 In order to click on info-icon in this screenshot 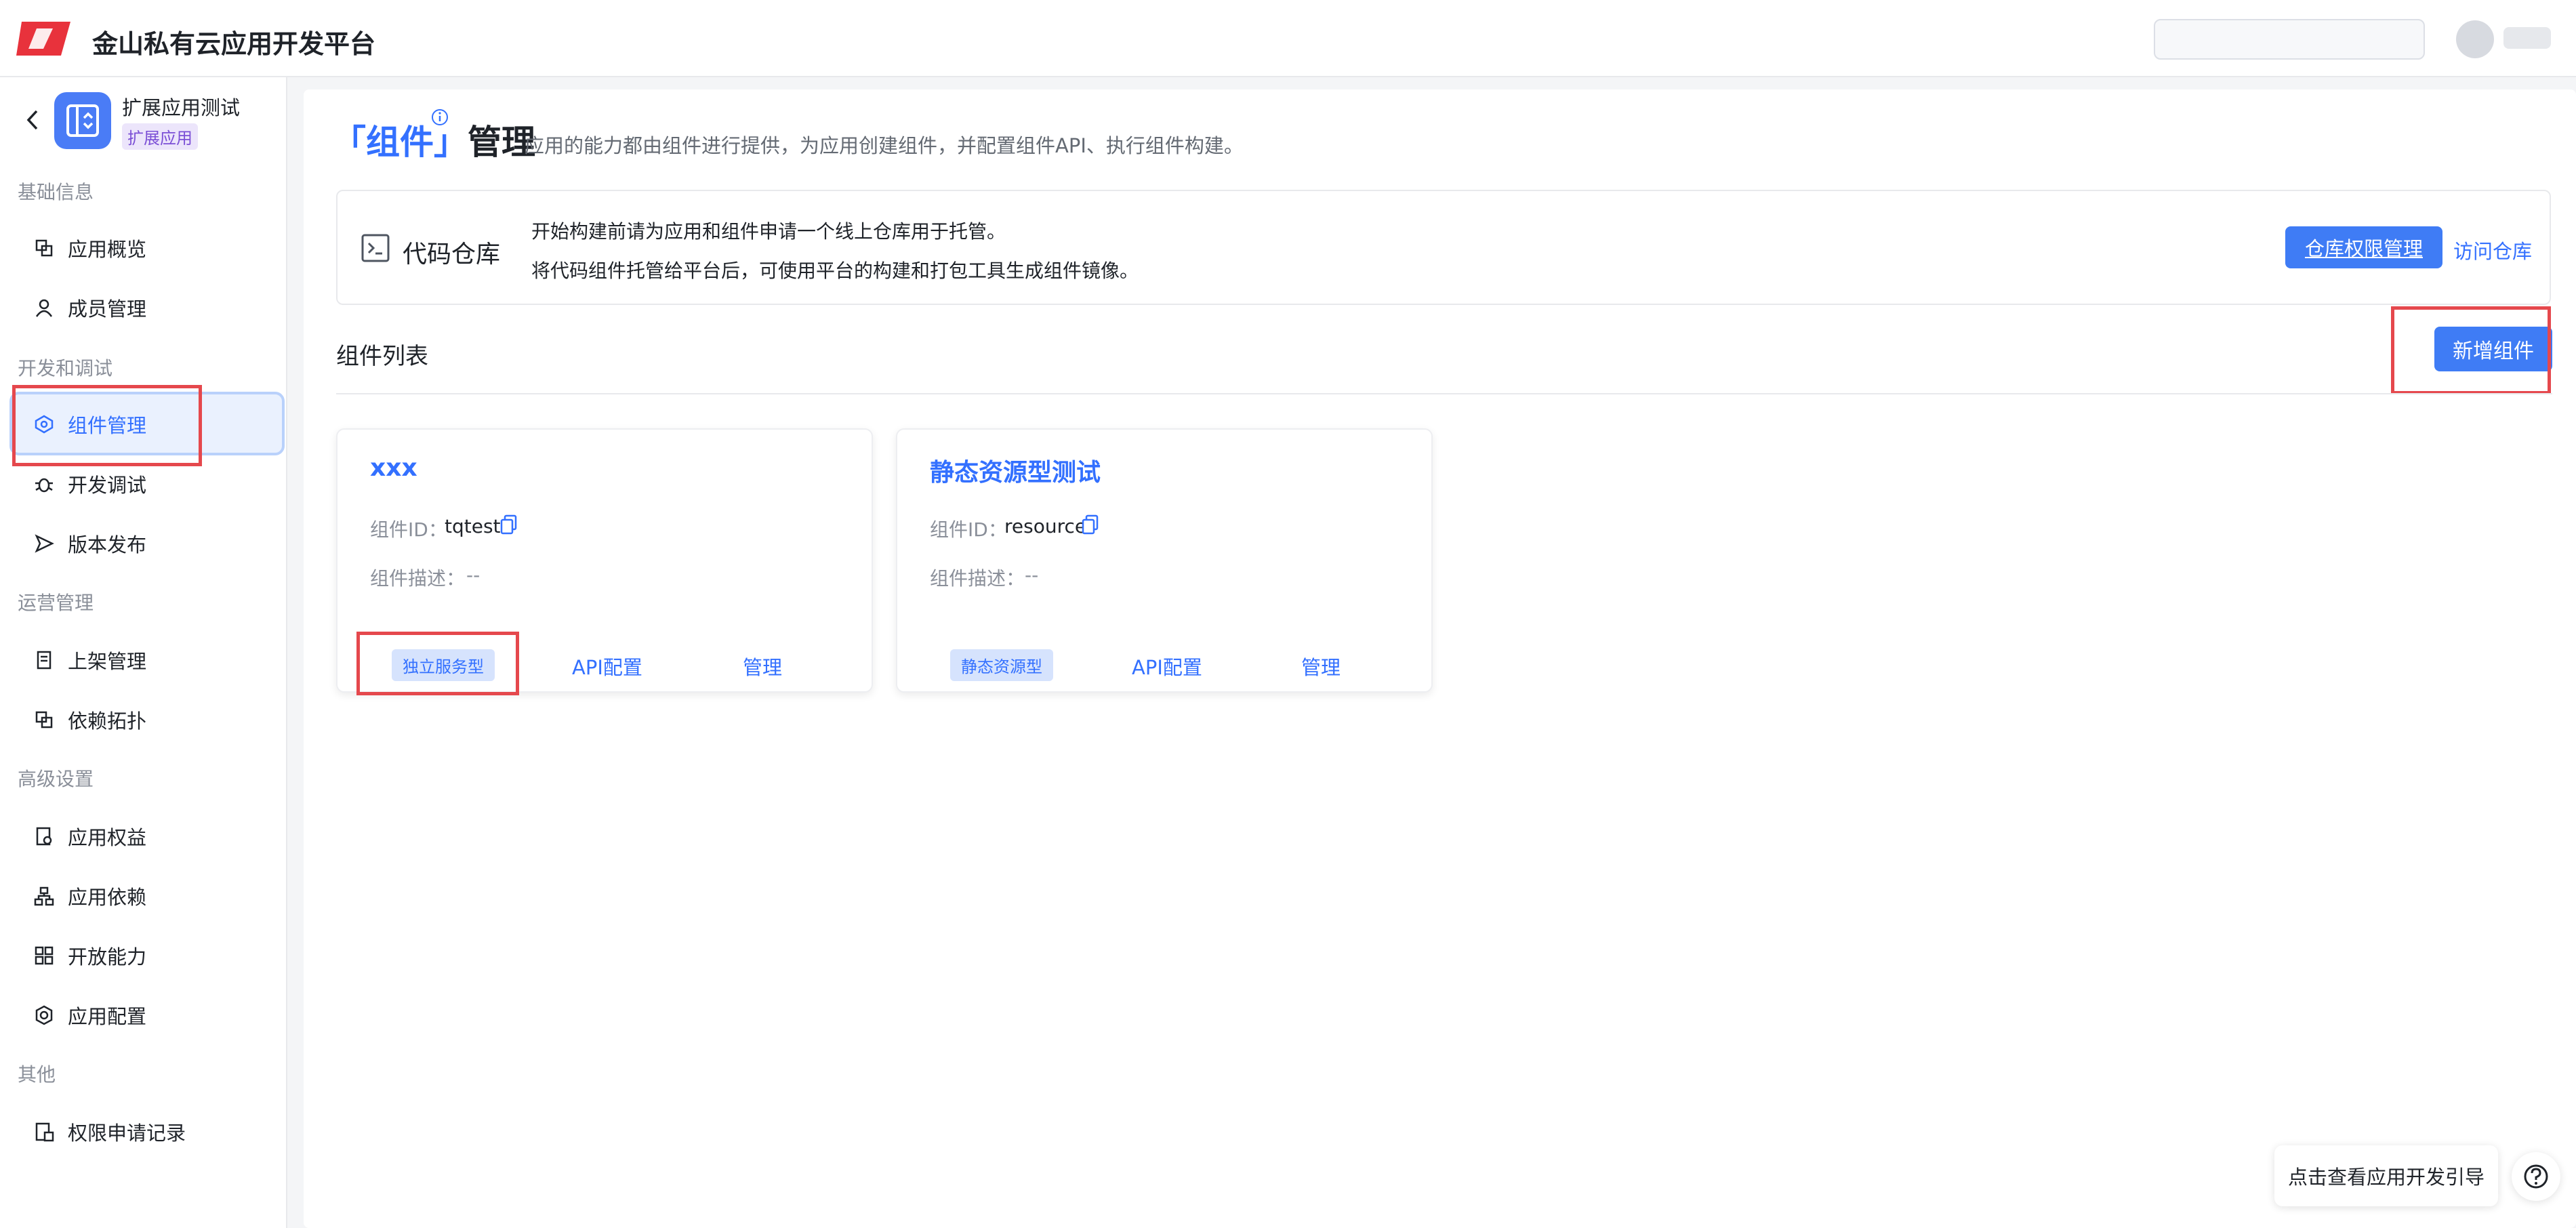, I will do `click(440, 117)`.